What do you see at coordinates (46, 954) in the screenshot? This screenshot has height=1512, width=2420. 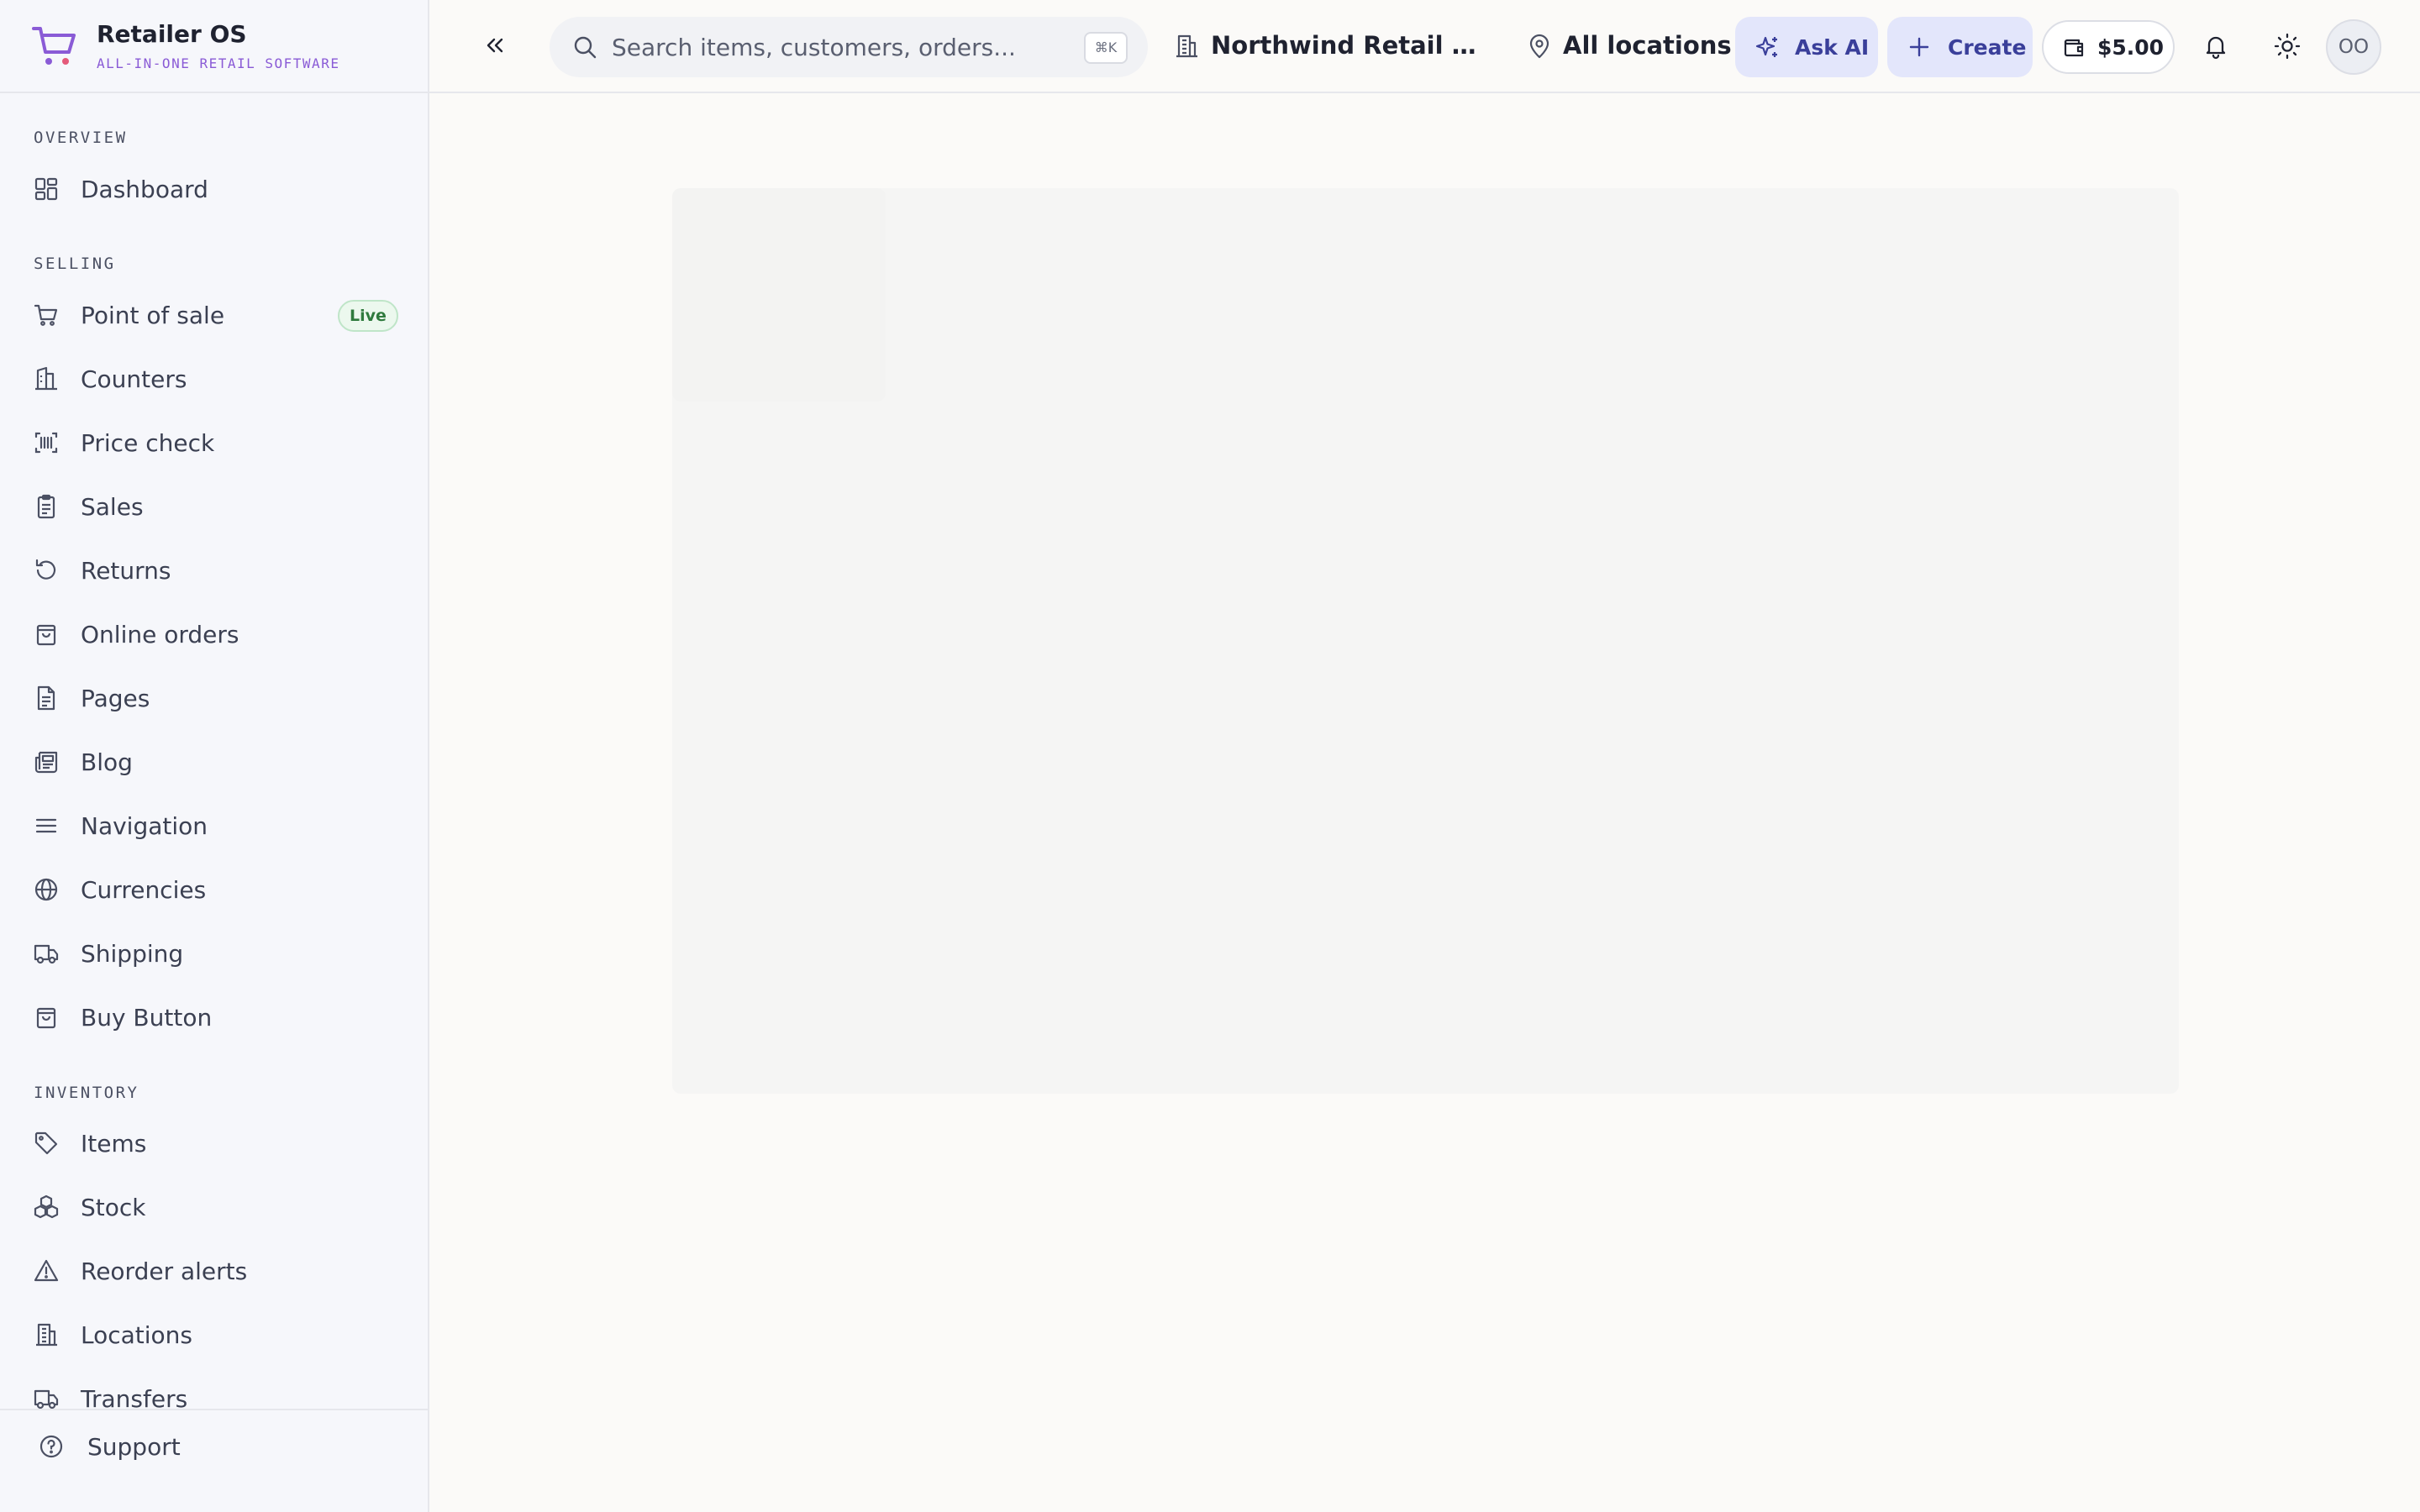 I see `truck-icon` at bounding box center [46, 954].